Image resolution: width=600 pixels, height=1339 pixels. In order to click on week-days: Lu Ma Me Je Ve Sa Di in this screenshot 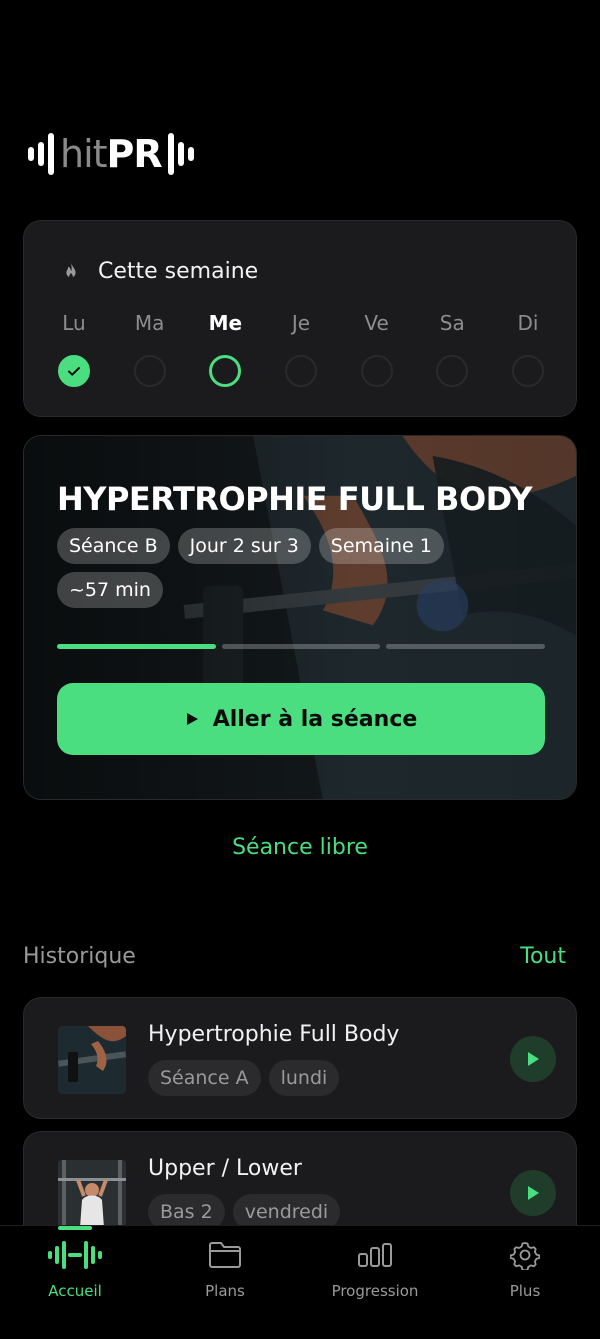, I will do `click(301, 349)`.